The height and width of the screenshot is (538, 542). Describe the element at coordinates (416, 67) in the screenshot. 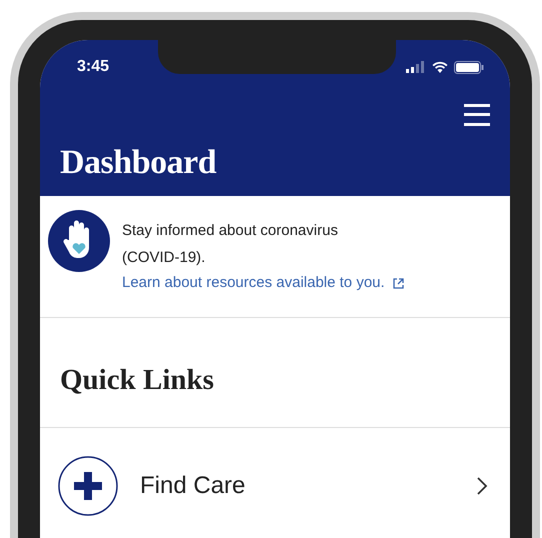

I see `signal-icon` at that location.